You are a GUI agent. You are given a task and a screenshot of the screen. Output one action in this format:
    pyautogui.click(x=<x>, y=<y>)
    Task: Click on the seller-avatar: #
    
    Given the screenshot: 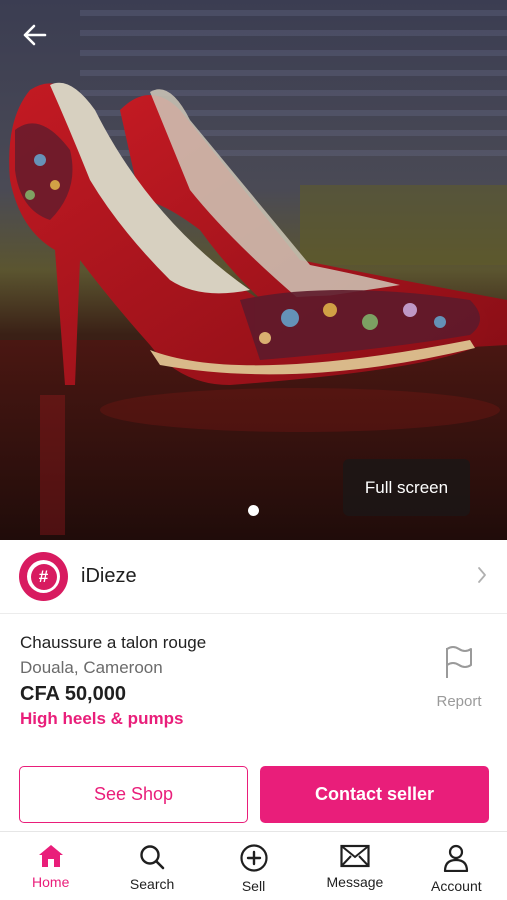 What is the action you would take?
    pyautogui.click(x=43, y=576)
    